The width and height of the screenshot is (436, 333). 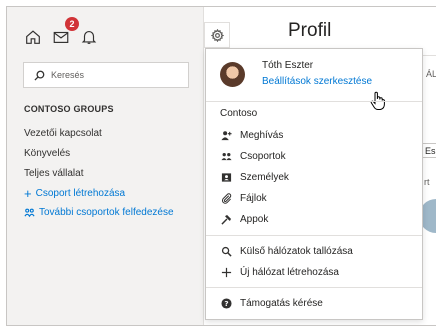 What do you see at coordinates (61, 37) in the screenshot?
I see `envelope-icon` at bounding box center [61, 37].